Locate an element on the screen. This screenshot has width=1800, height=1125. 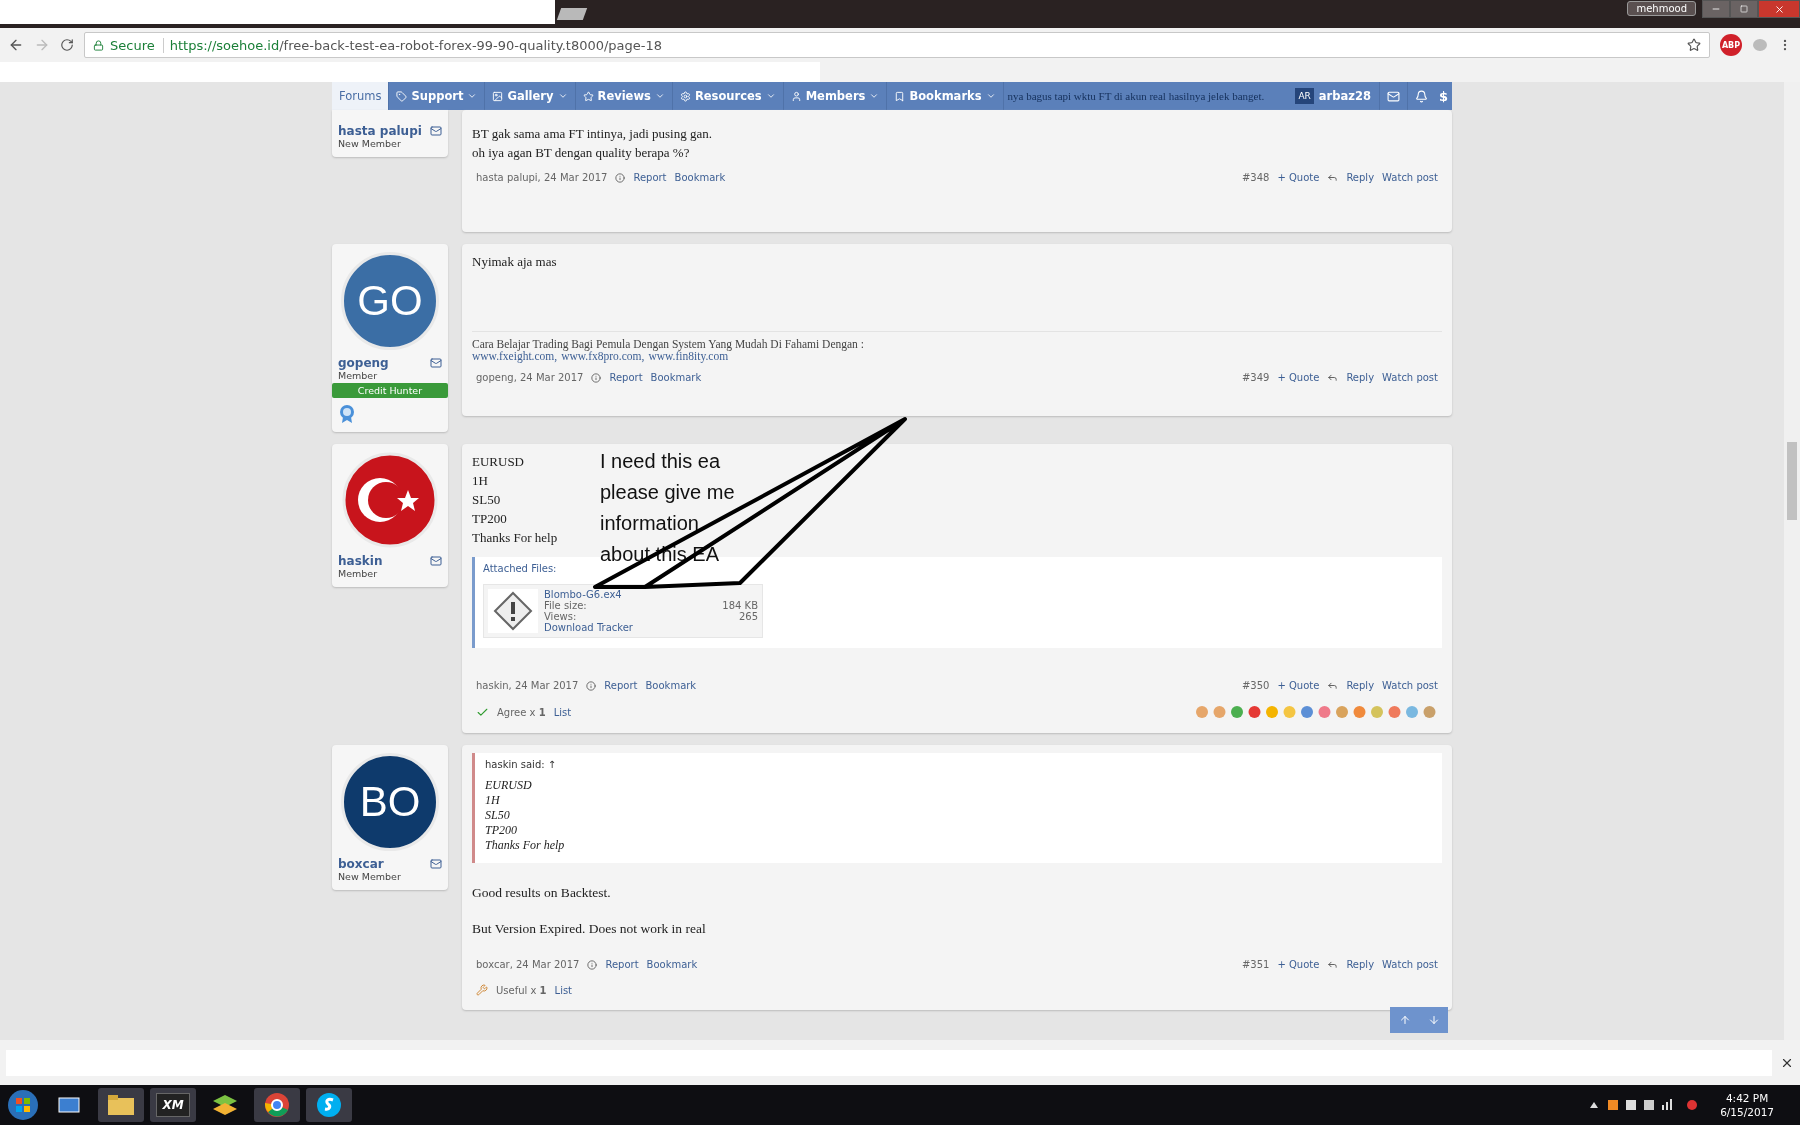
post-text: EURUSD is located at coordinates (498, 462).